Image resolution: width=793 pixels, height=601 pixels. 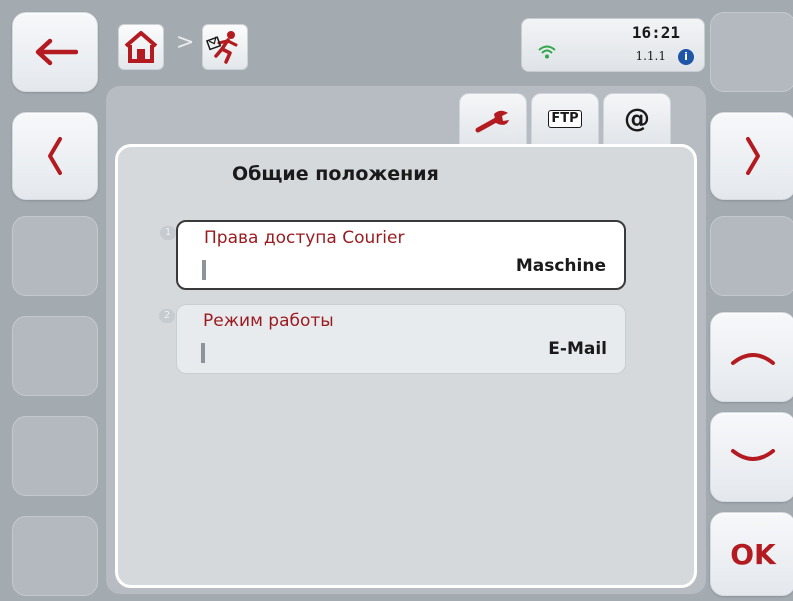 I want to click on ok-label: OK, so click(x=753, y=554).